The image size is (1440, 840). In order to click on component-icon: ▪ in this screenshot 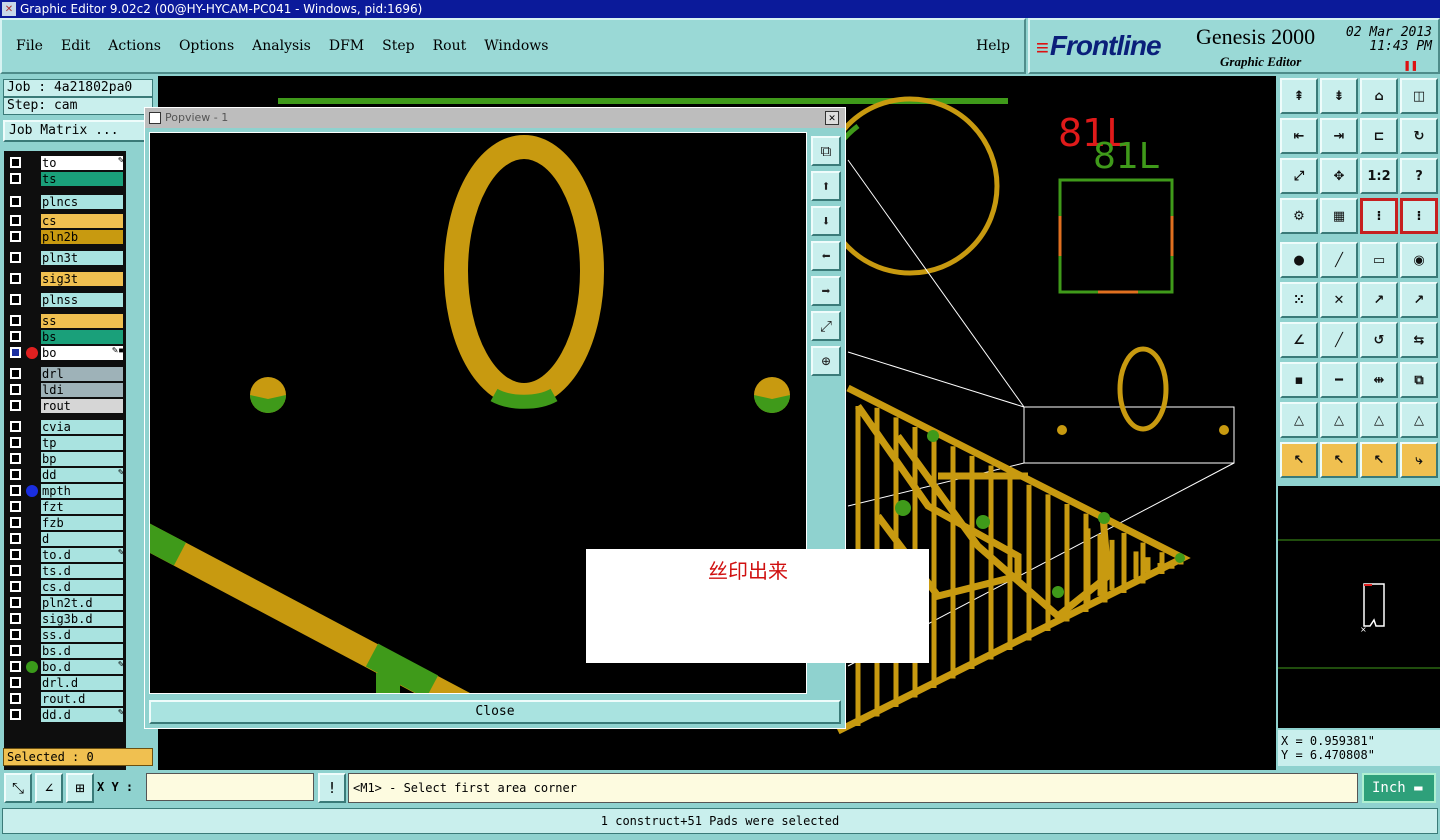, I will do `click(1299, 380)`.